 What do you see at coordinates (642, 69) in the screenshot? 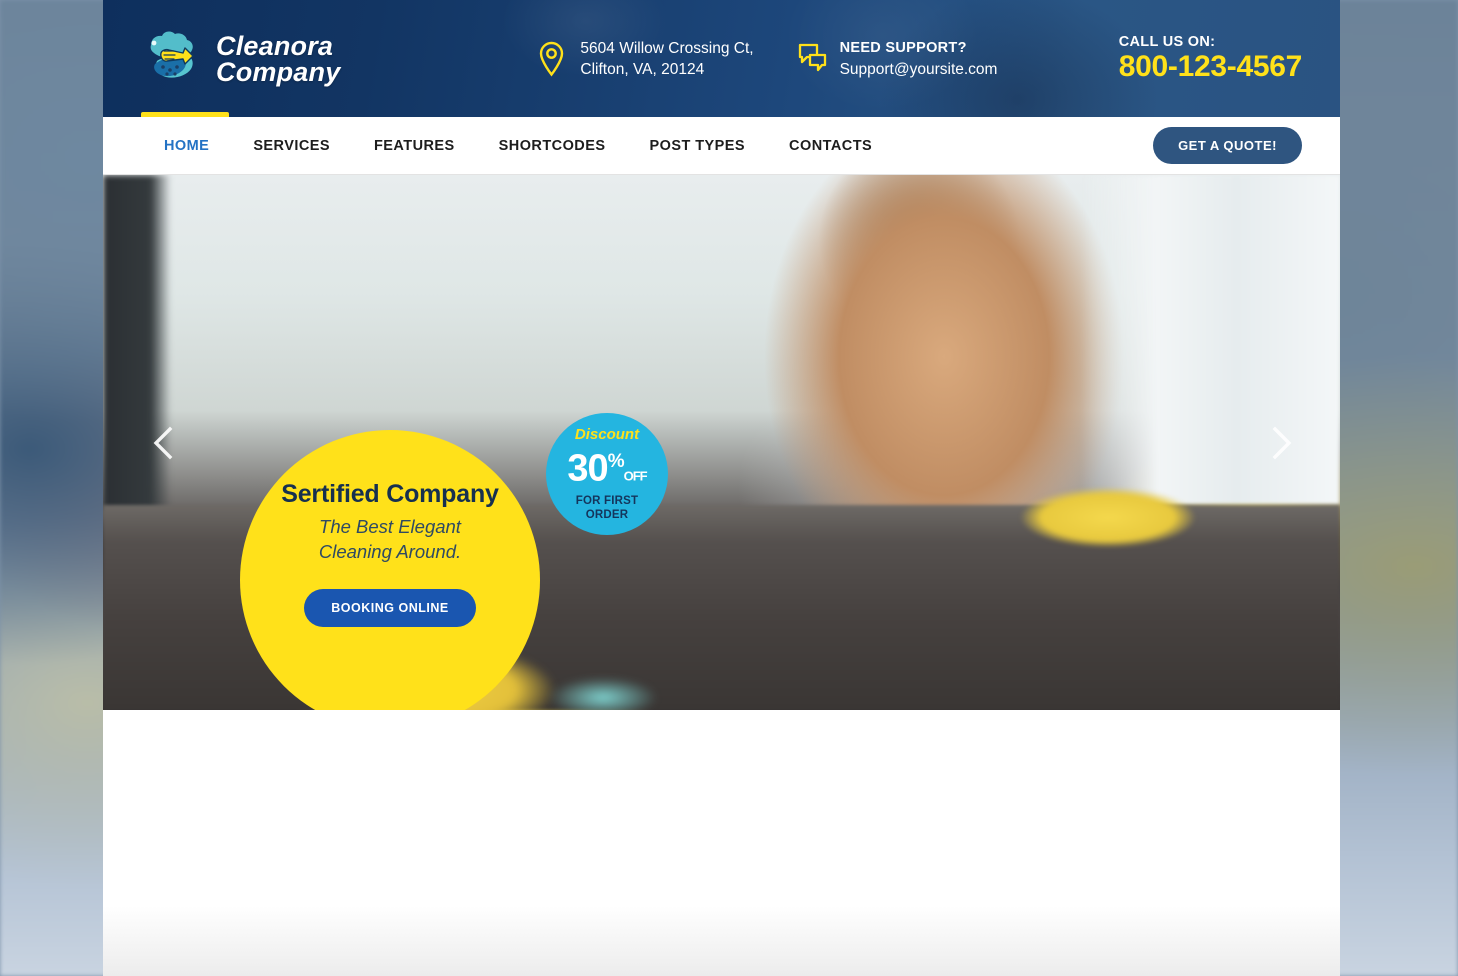
I see `address-line-2: Clifton, VA, 20124` at bounding box center [642, 69].